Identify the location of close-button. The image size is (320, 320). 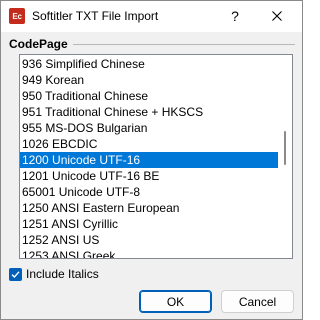
(277, 16).